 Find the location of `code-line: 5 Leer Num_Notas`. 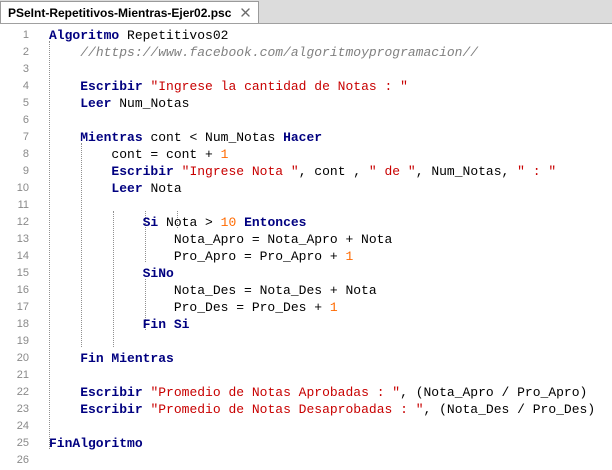

code-line: 5 Leer Num_Notas is located at coordinates (306, 103).